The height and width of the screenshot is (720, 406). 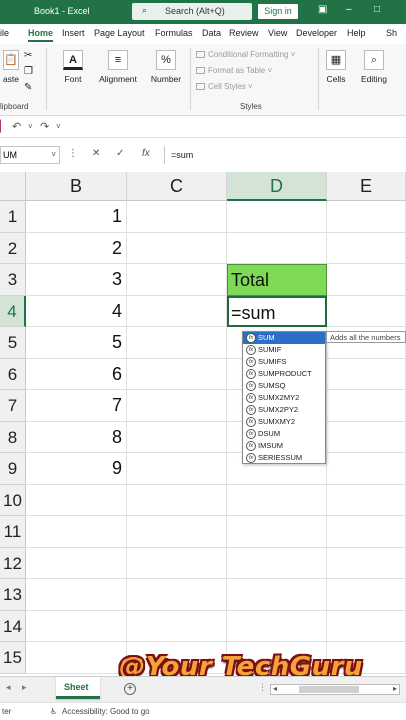 I want to click on cell-b14, so click(x=76, y=626).